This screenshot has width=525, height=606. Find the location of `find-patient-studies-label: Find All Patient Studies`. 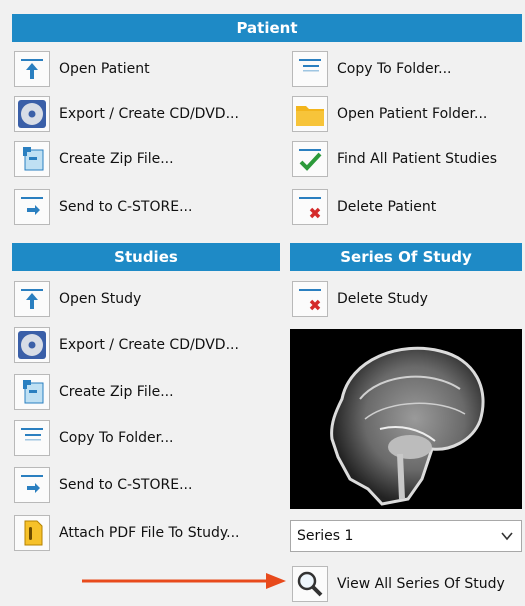

find-patient-studies-label: Find All Patient Studies is located at coordinates (417, 159).